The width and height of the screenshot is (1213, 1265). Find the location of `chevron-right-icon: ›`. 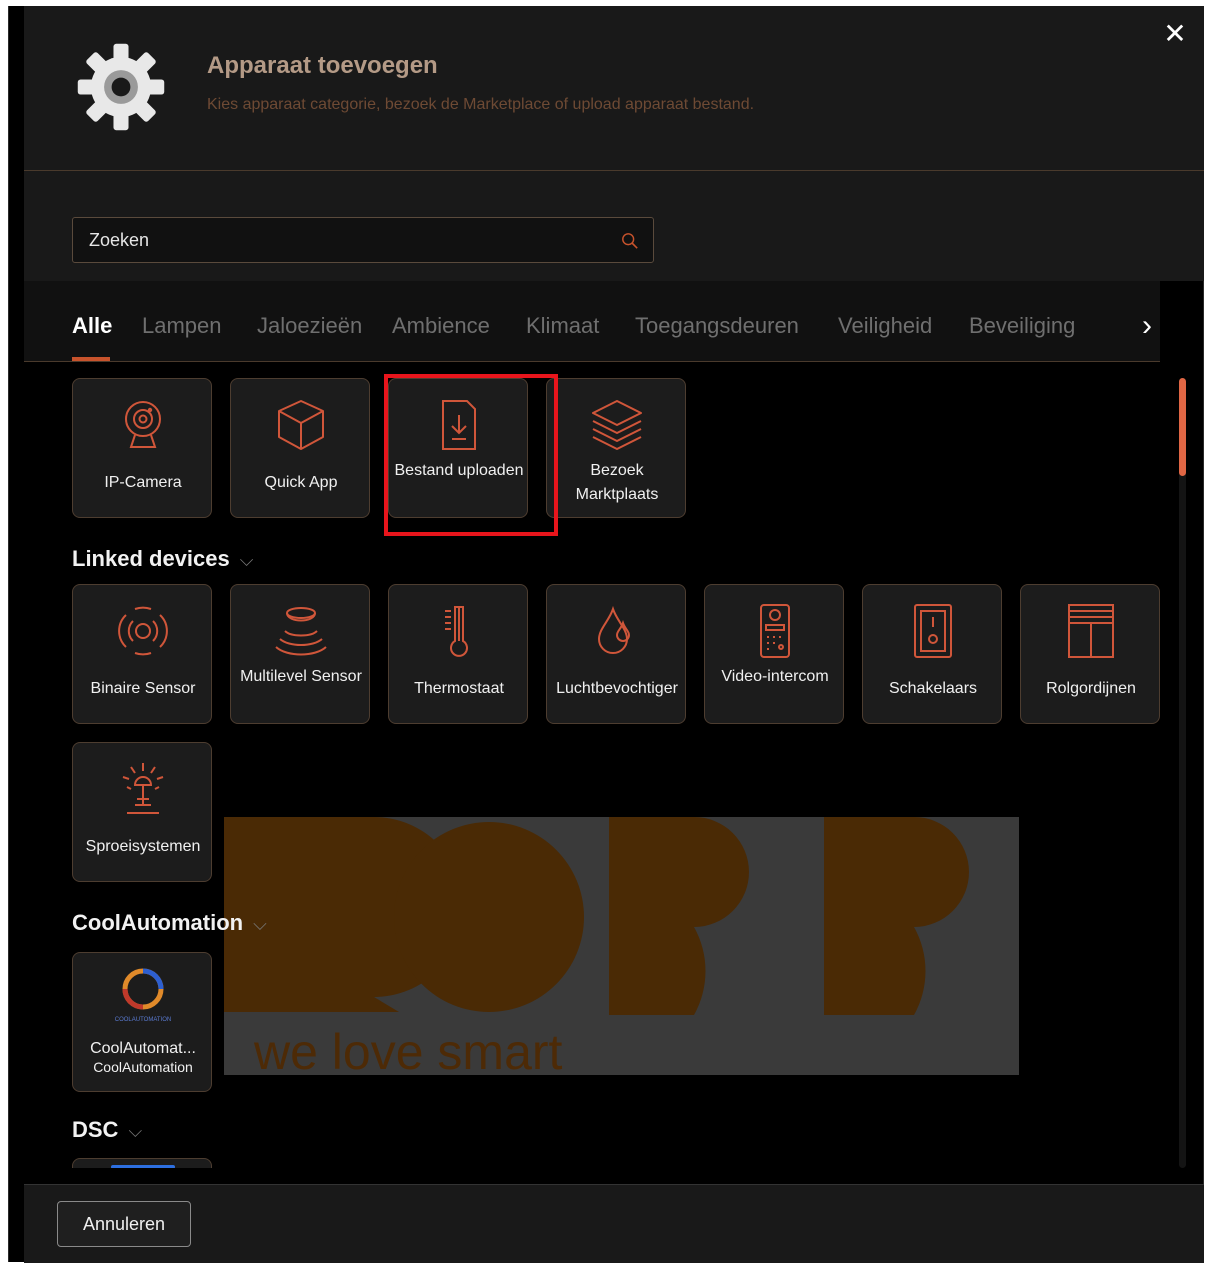

chevron-right-icon: › is located at coordinates (1147, 327).